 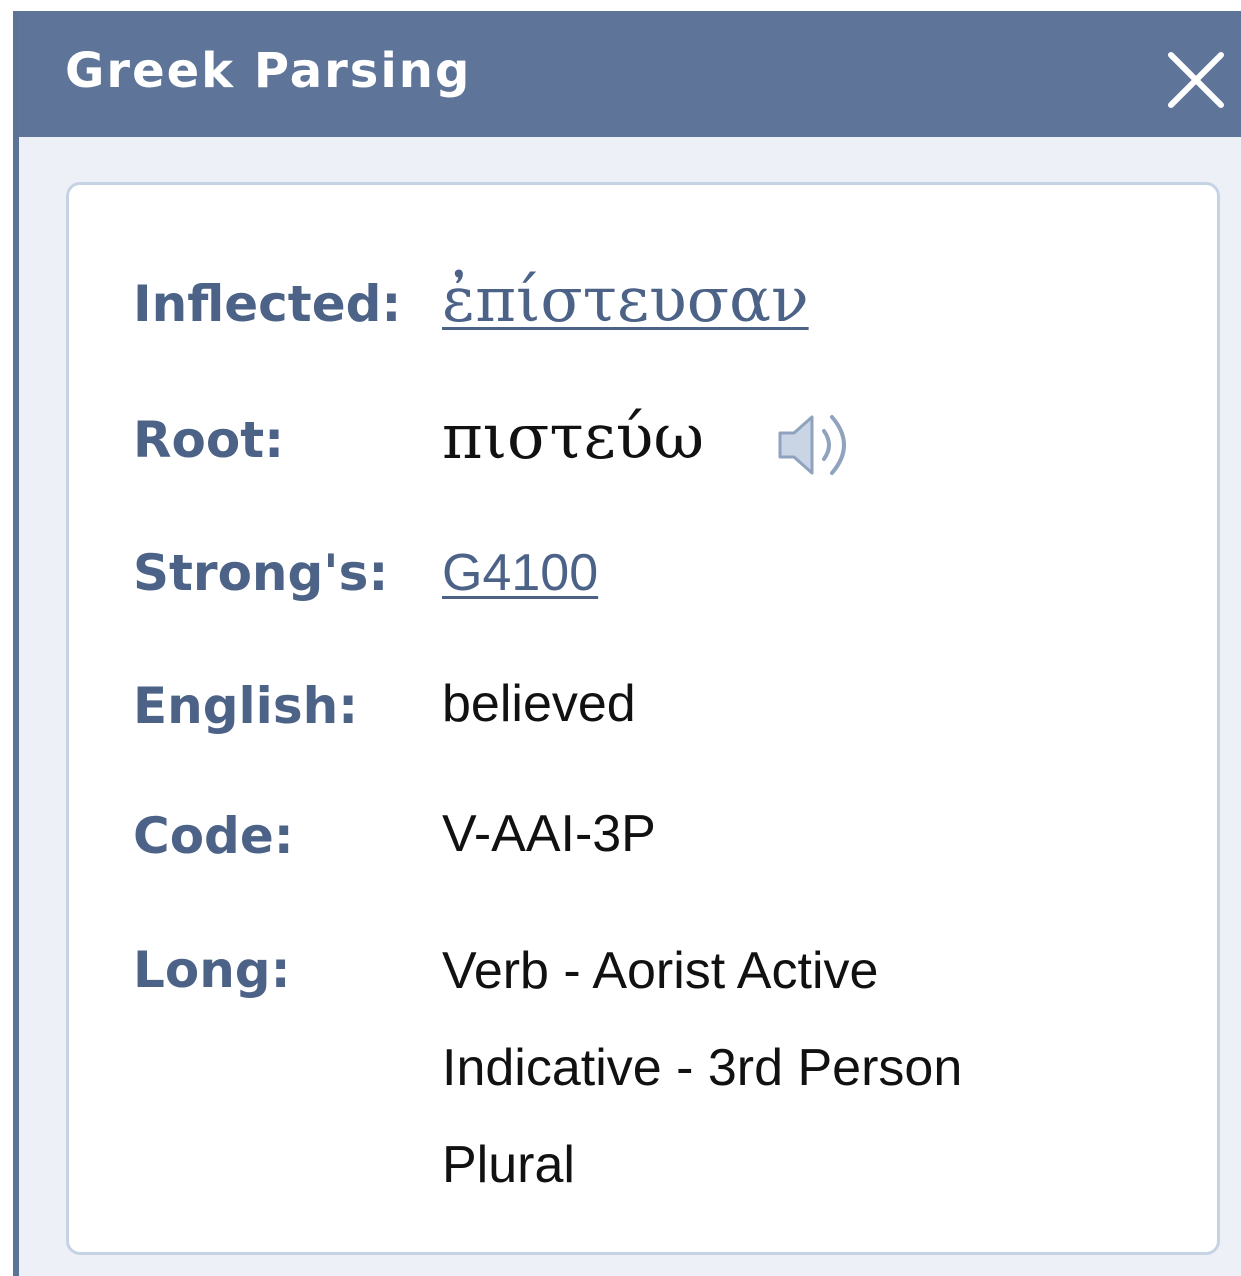 I want to click on code-label: Code:, so click(x=213, y=836).